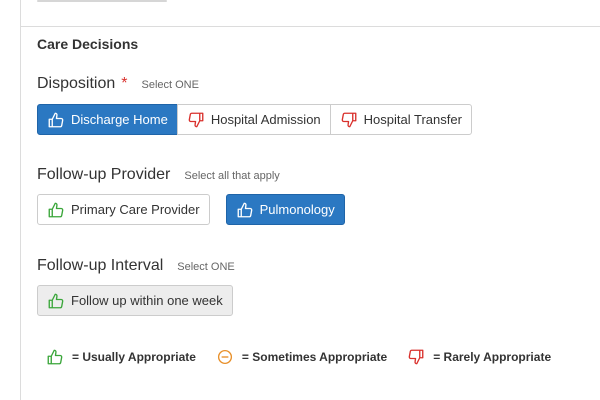 Image resolution: width=600 pixels, height=400 pixels. I want to click on follow-up-within-one-week-button: Follow up within one week, so click(135, 300).